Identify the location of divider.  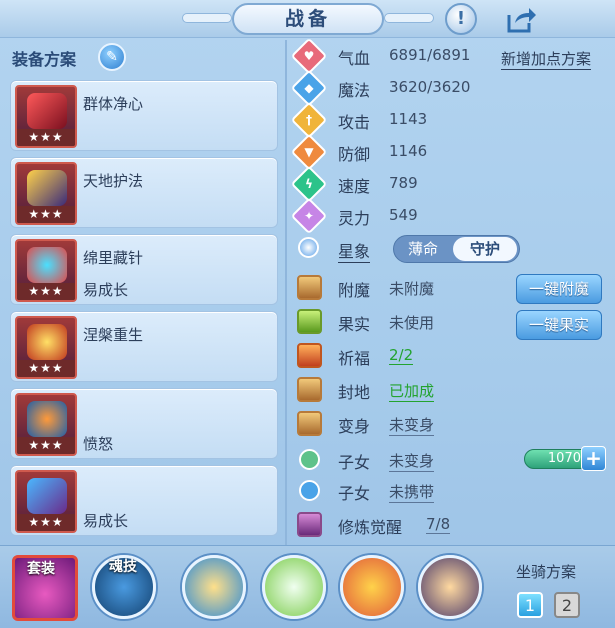
(286, 292).